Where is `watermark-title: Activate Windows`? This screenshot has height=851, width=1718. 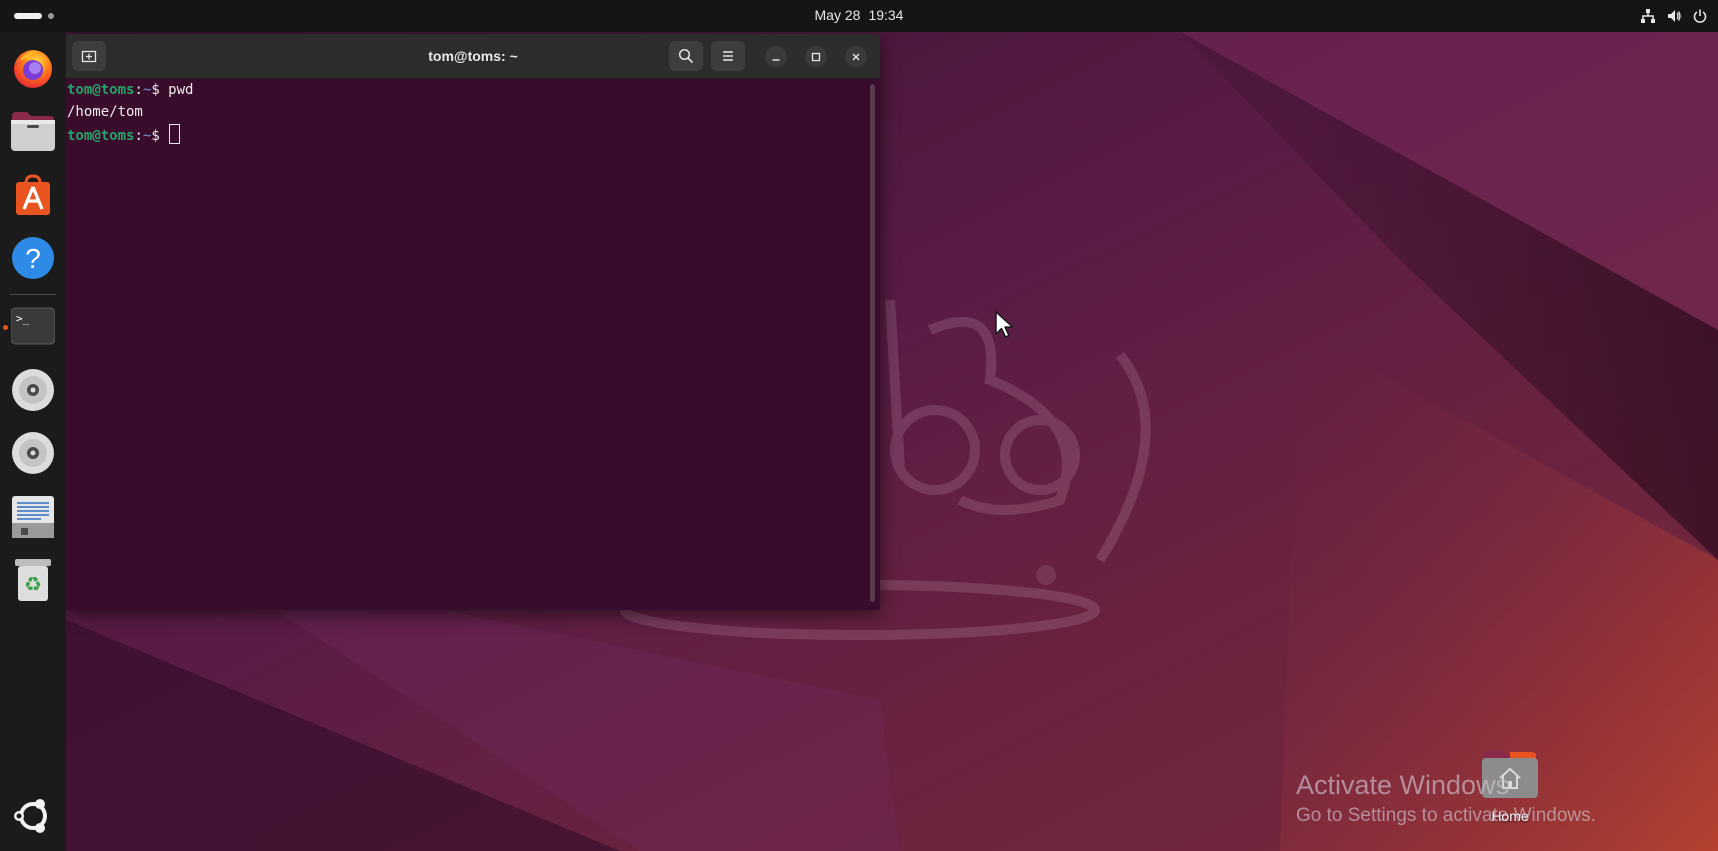 watermark-title: Activate Windows is located at coordinates (1403, 785).